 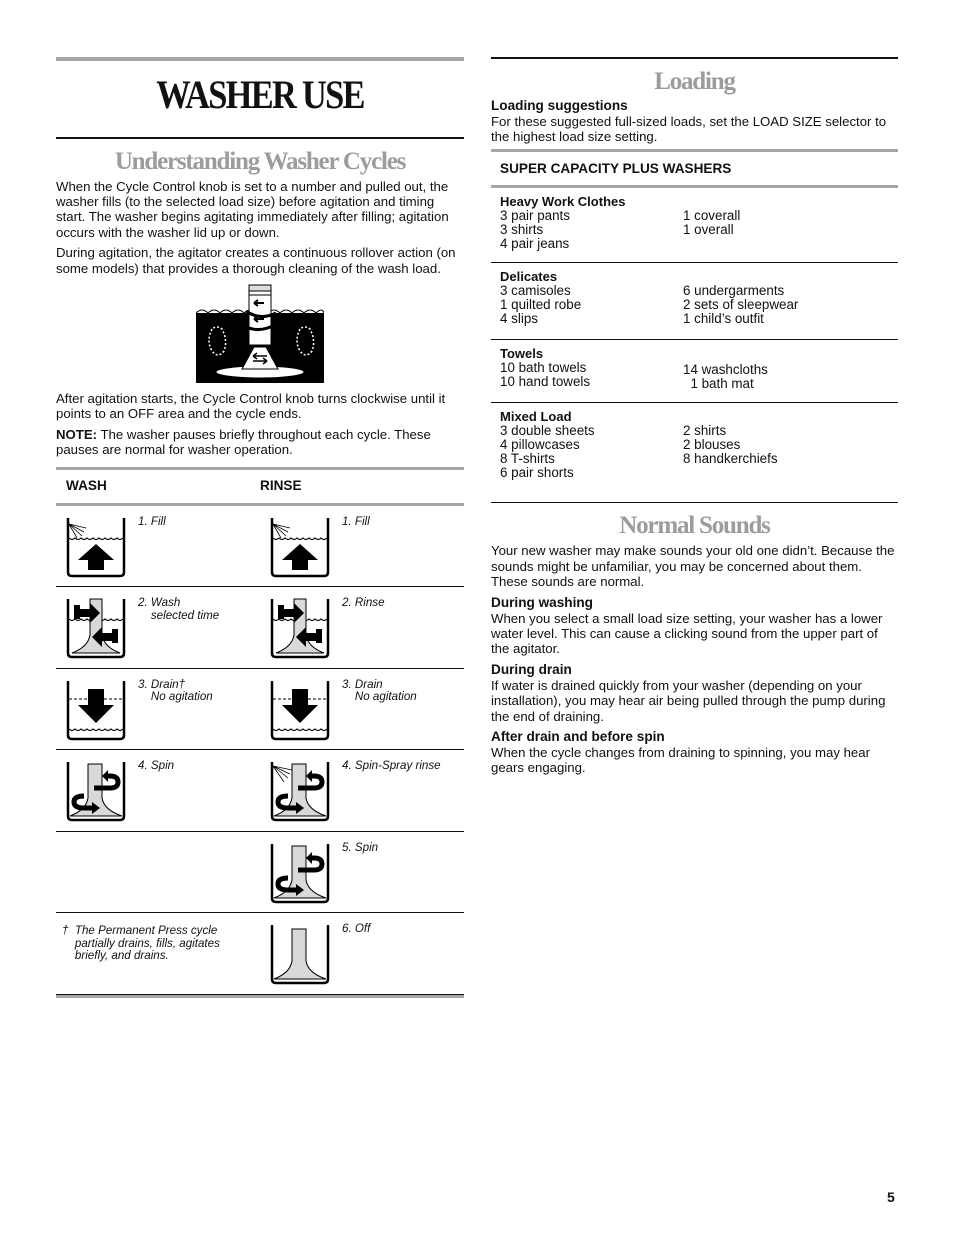 What do you see at coordinates (300, 792) in the screenshot?
I see `spin-spray-icon` at bounding box center [300, 792].